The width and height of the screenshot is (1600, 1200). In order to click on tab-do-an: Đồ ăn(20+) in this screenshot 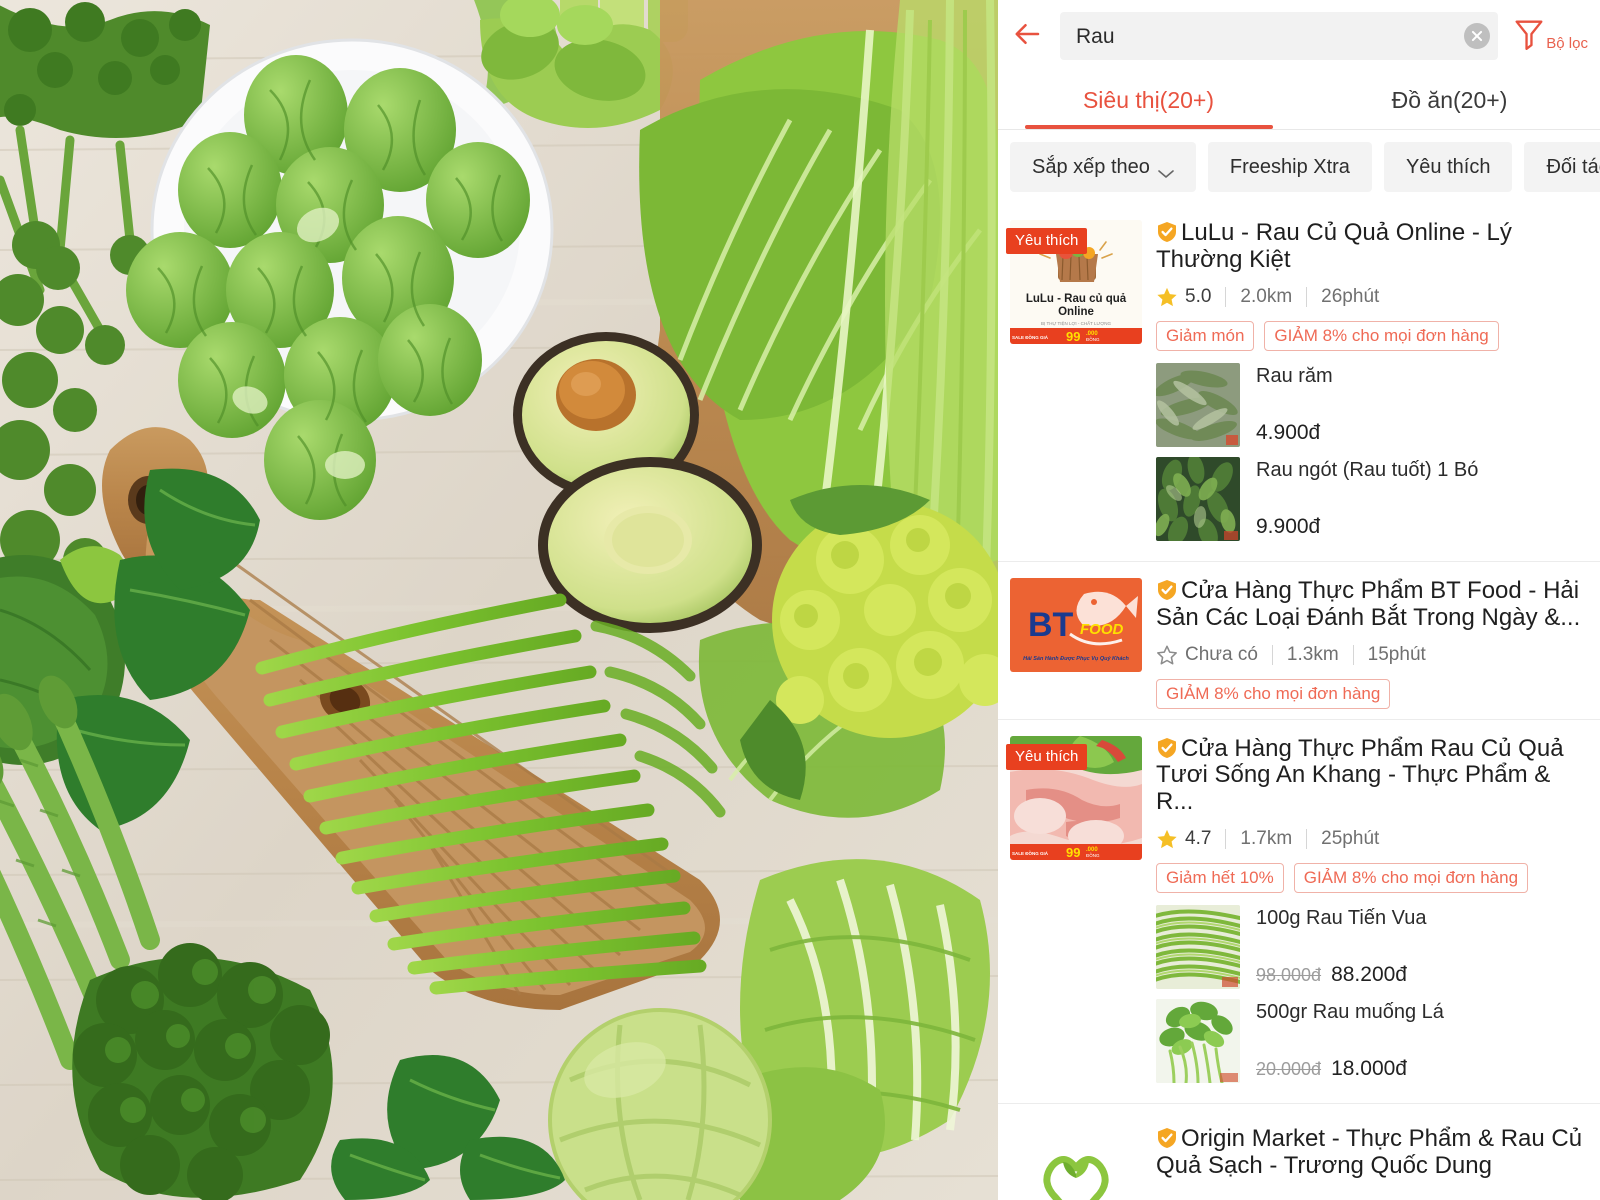, I will do `click(1449, 100)`.